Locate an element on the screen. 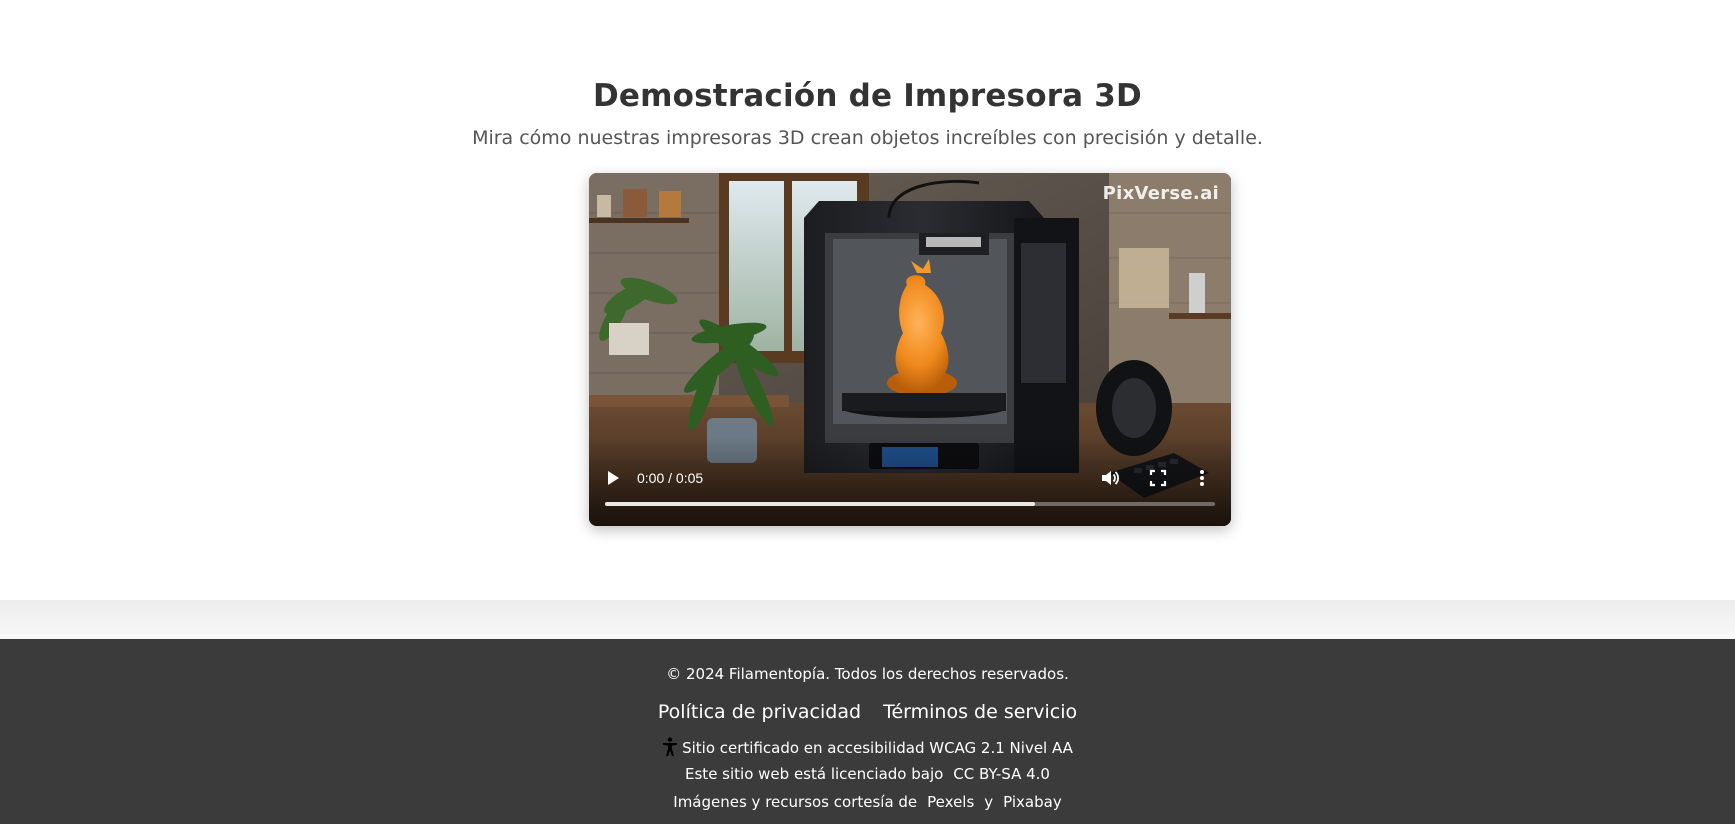 This screenshot has width=1735, height=824. video-watermark: PixVerse.ai is located at coordinates (1160, 193).